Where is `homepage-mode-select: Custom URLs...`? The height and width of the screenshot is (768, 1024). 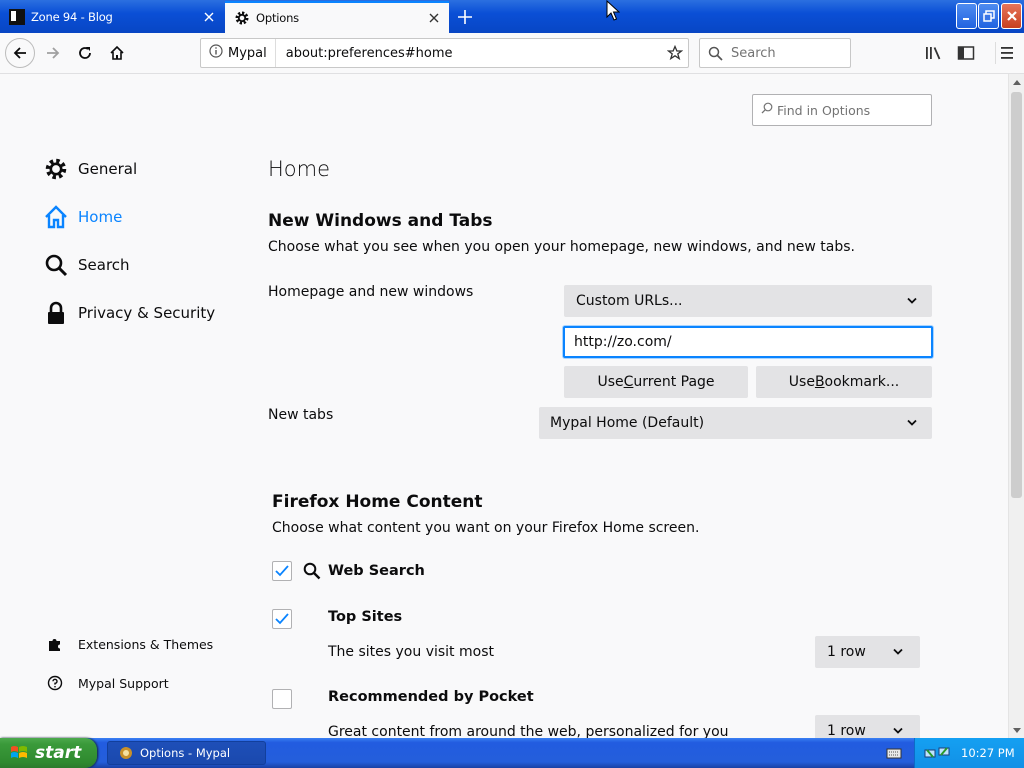
homepage-mode-select: Custom URLs... is located at coordinates (748, 301).